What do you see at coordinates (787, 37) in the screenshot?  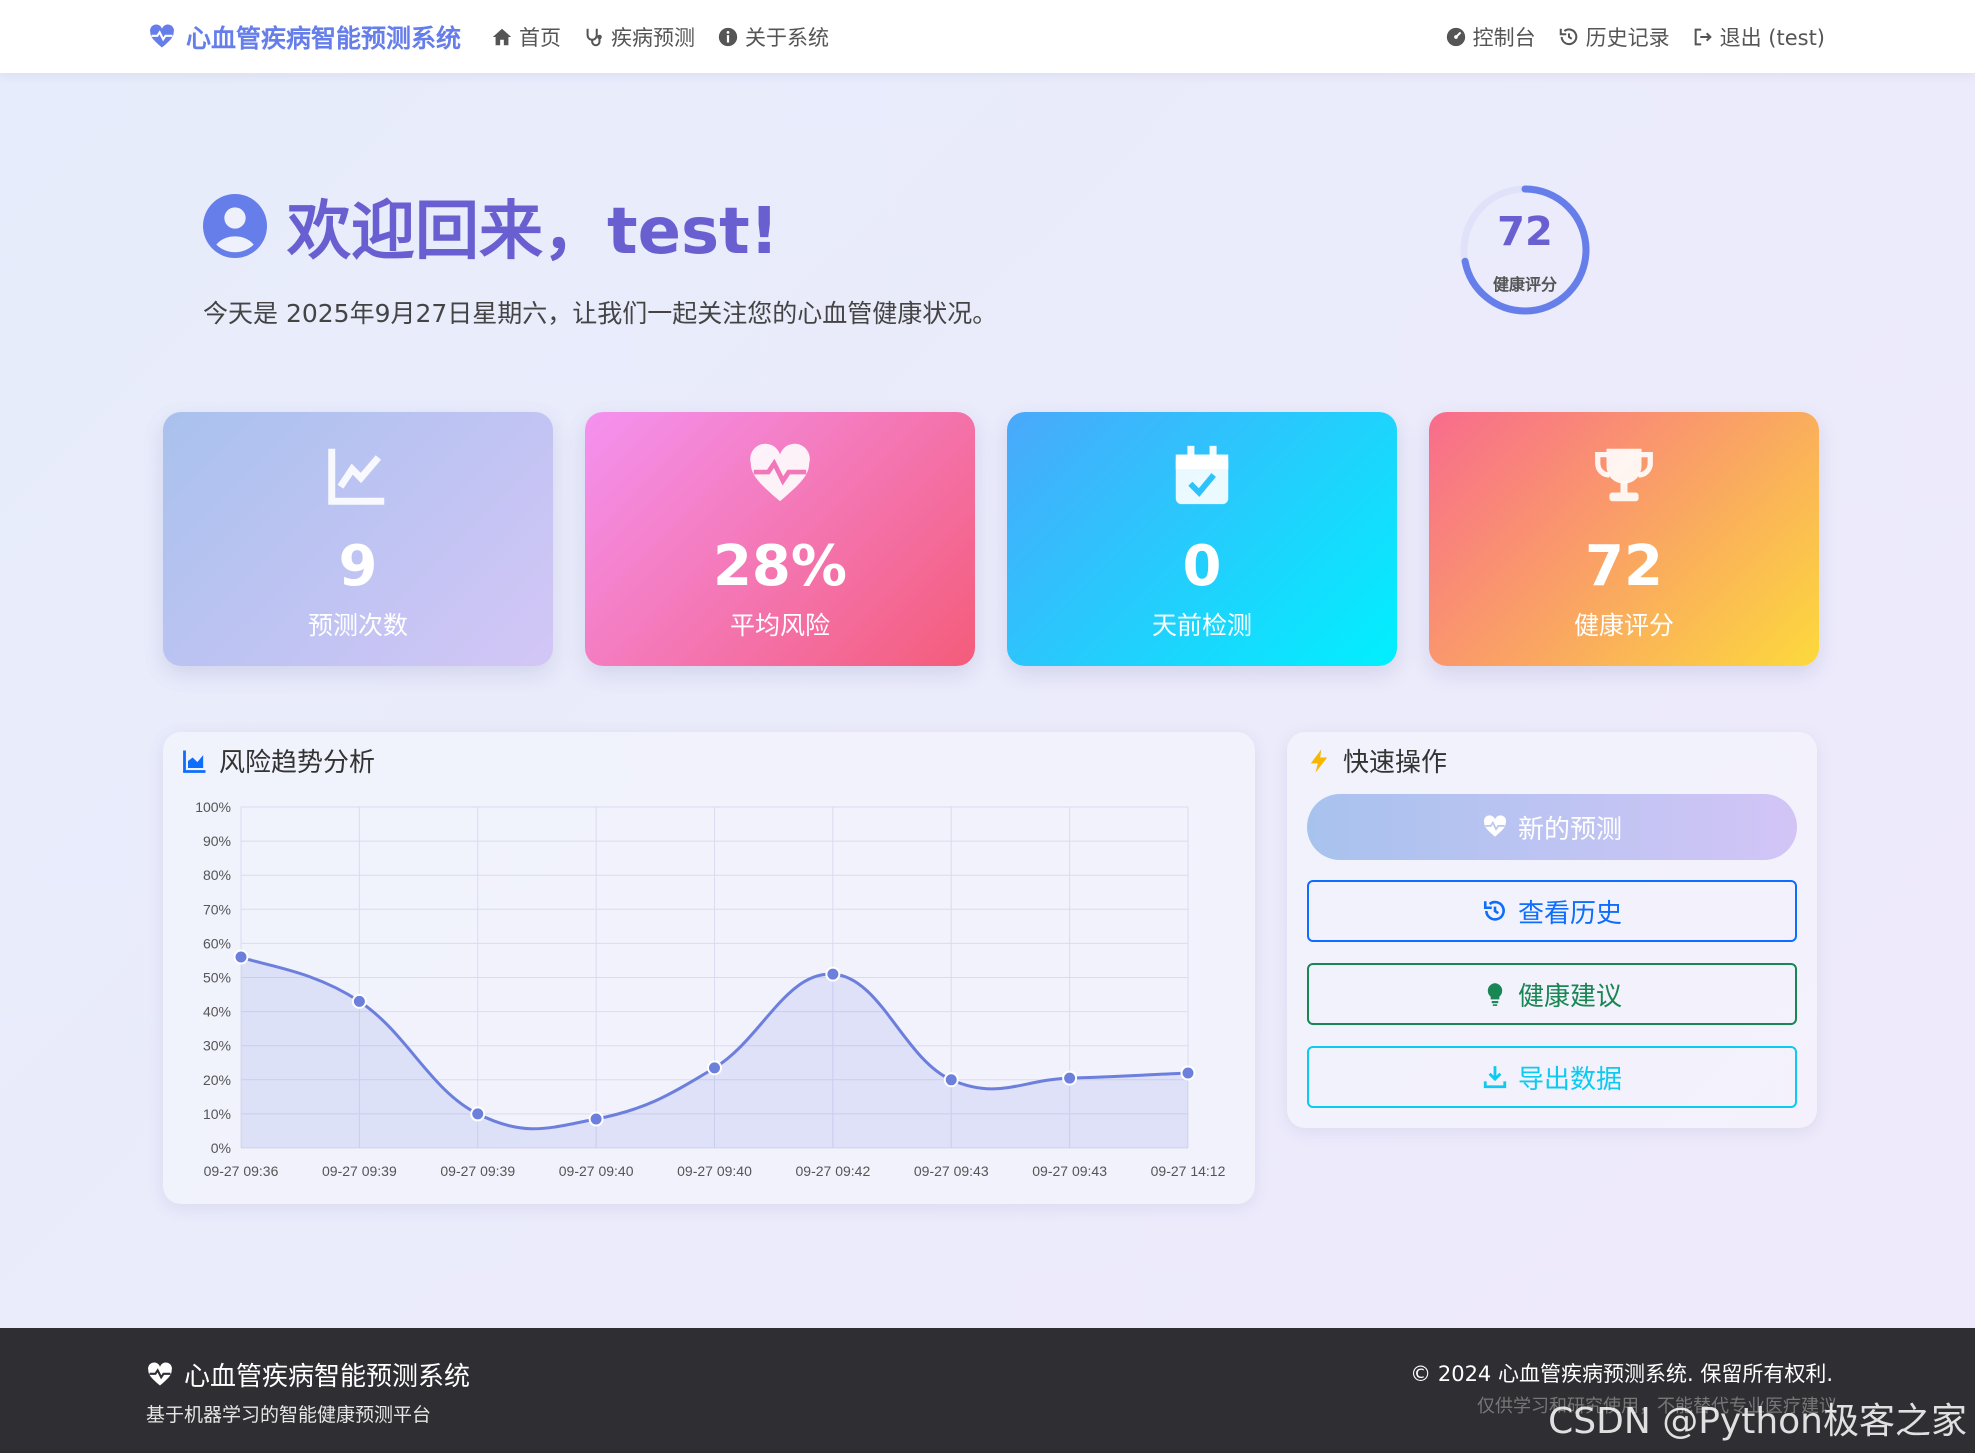 I see `nav-about-label: 关于系统` at bounding box center [787, 37].